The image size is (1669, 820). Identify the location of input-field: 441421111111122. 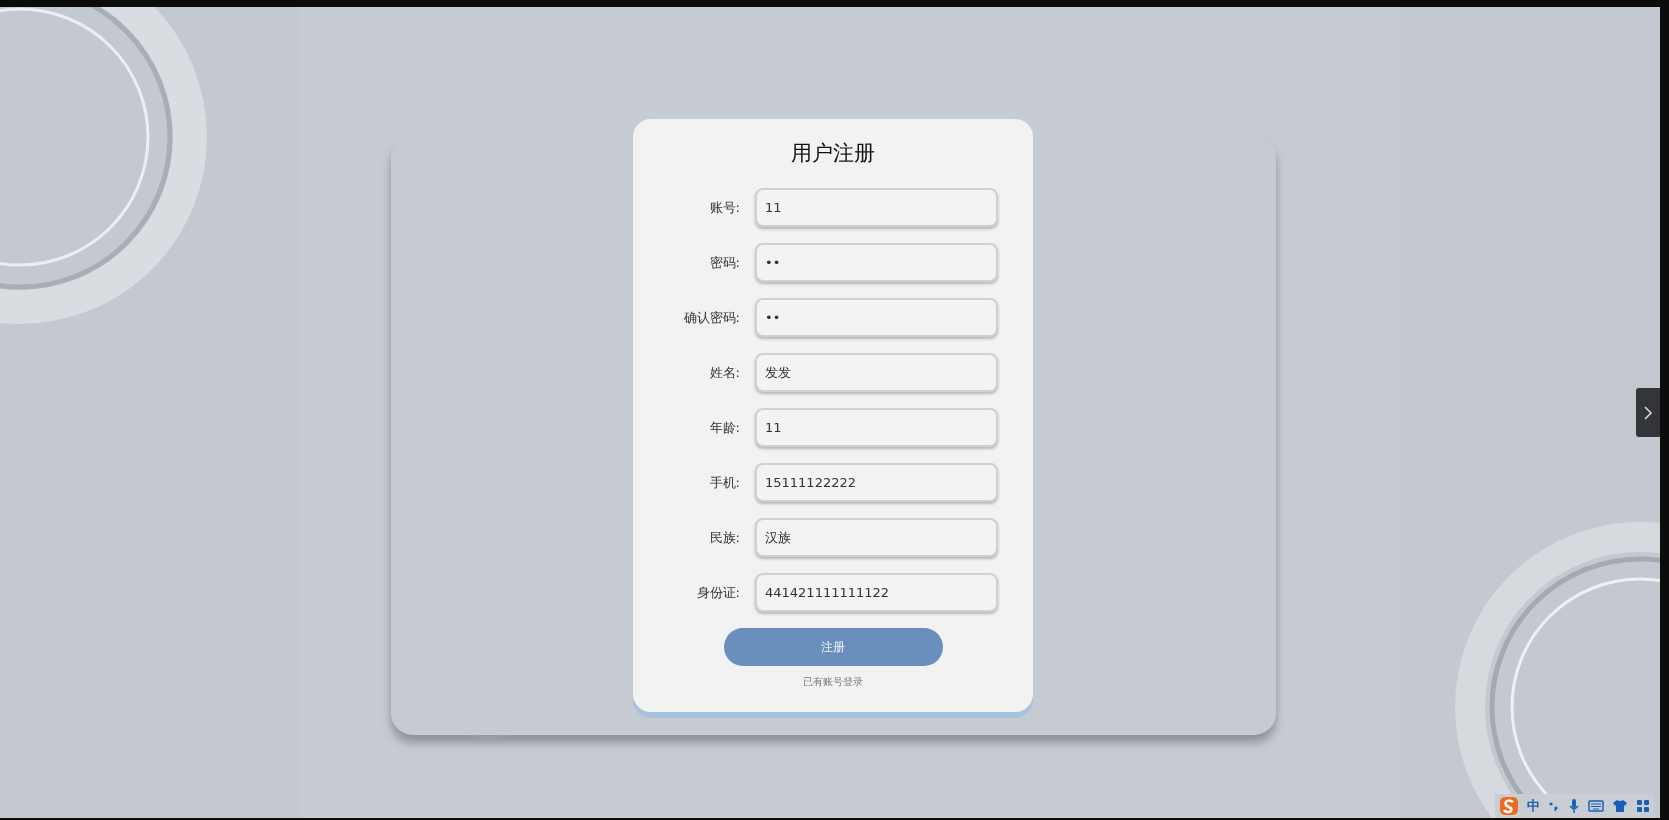
(876, 592).